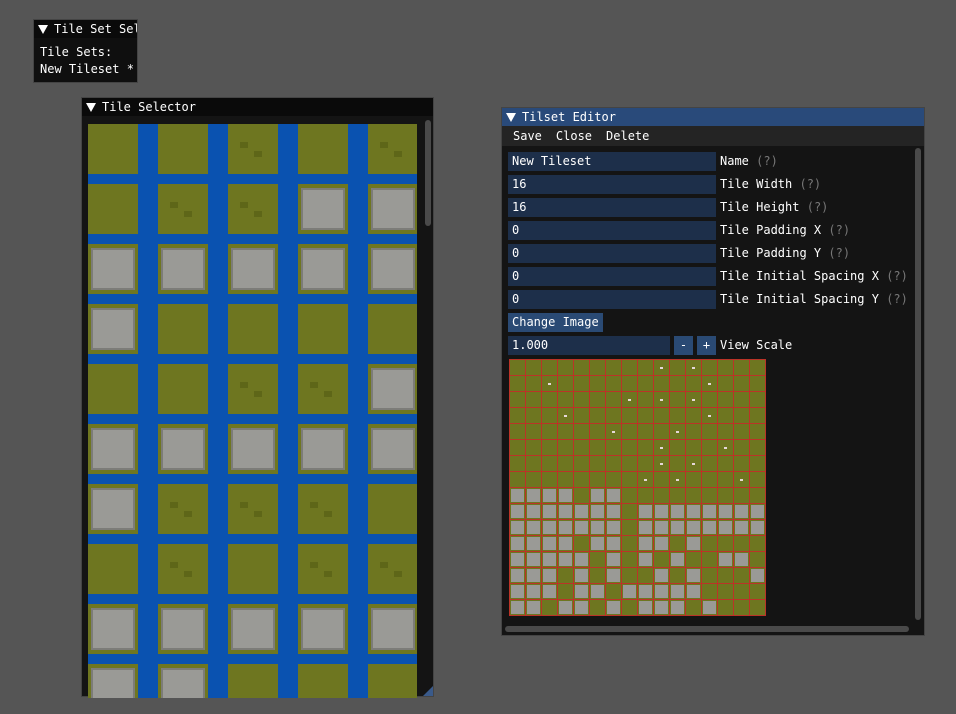 The image size is (956, 714). What do you see at coordinates (756, 345) in the screenshot?
I see `view-scale-label: View Scale` at bounding box center [756, 345].